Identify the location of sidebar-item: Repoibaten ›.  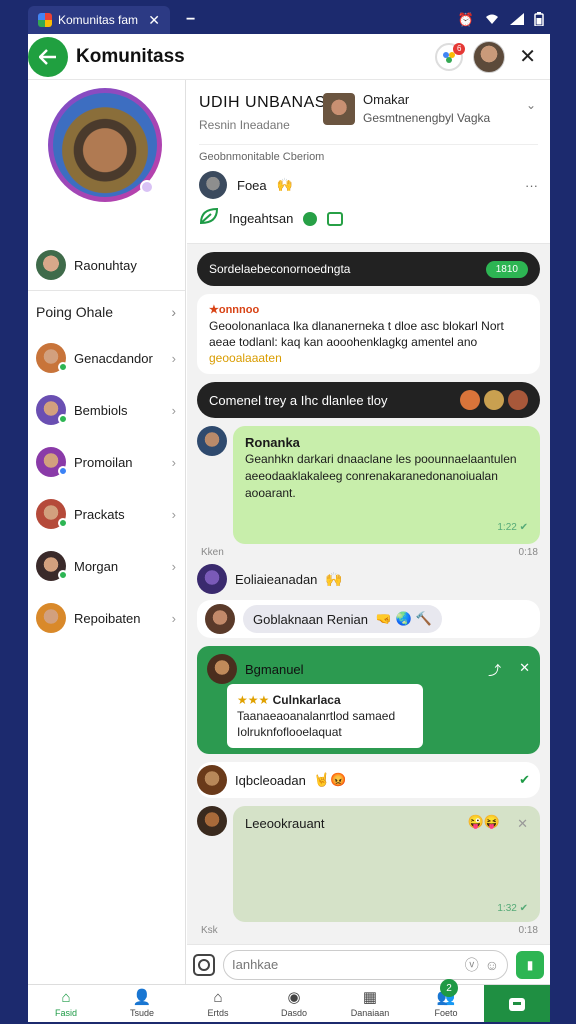
(106, 618).